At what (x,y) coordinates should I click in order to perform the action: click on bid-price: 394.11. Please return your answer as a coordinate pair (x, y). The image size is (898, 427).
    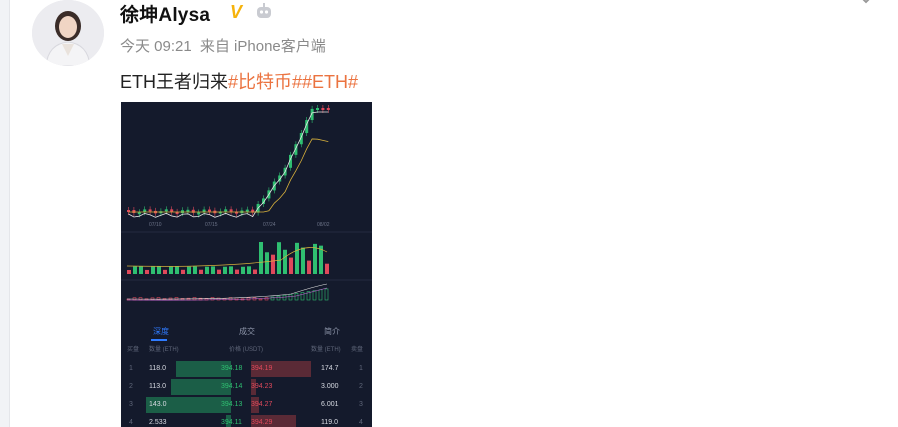
    Looking at the image, I should click on (231, 422).